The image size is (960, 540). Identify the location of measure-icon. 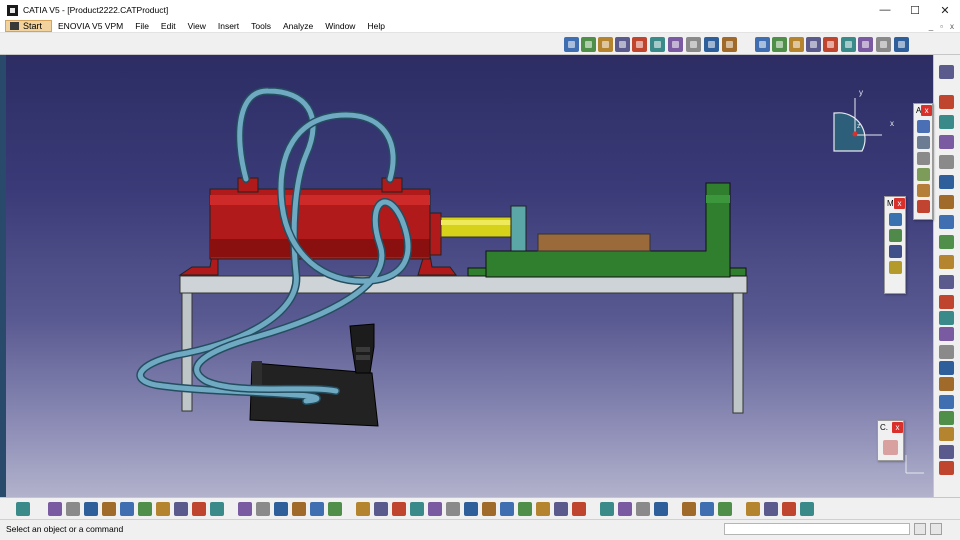
(675, 44).